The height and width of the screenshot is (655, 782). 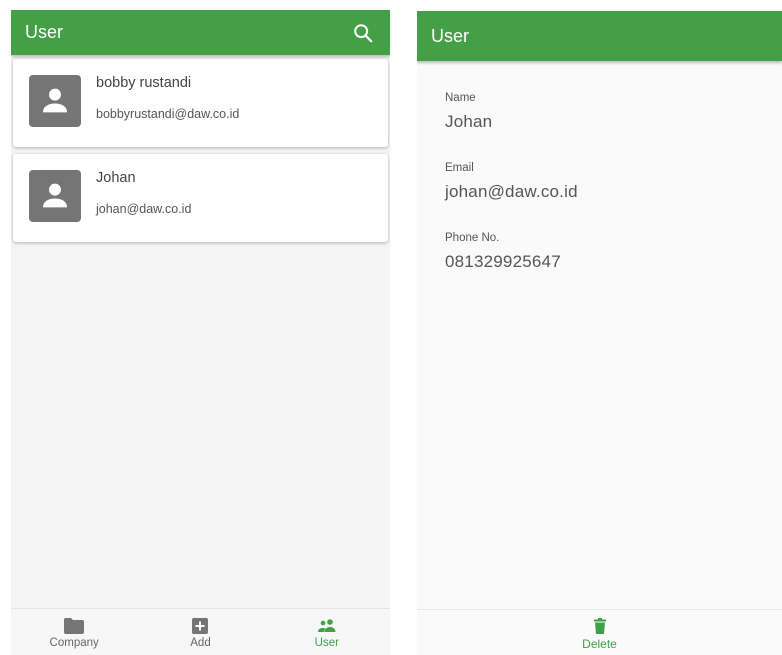 I want to click on nav-item-add: Add, so click(x=200, y=632).